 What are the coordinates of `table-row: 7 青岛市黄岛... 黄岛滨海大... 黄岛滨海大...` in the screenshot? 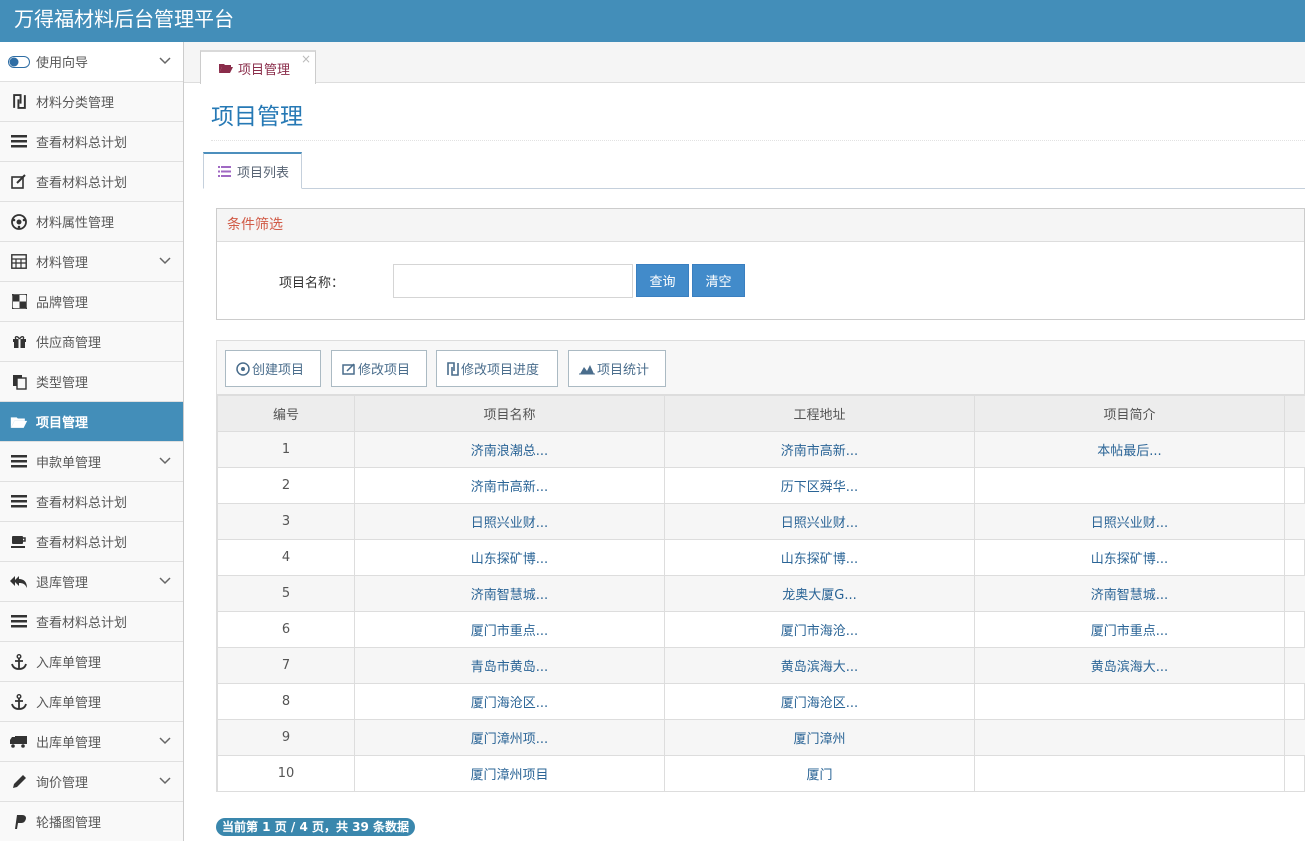 It's located at (761, 665).